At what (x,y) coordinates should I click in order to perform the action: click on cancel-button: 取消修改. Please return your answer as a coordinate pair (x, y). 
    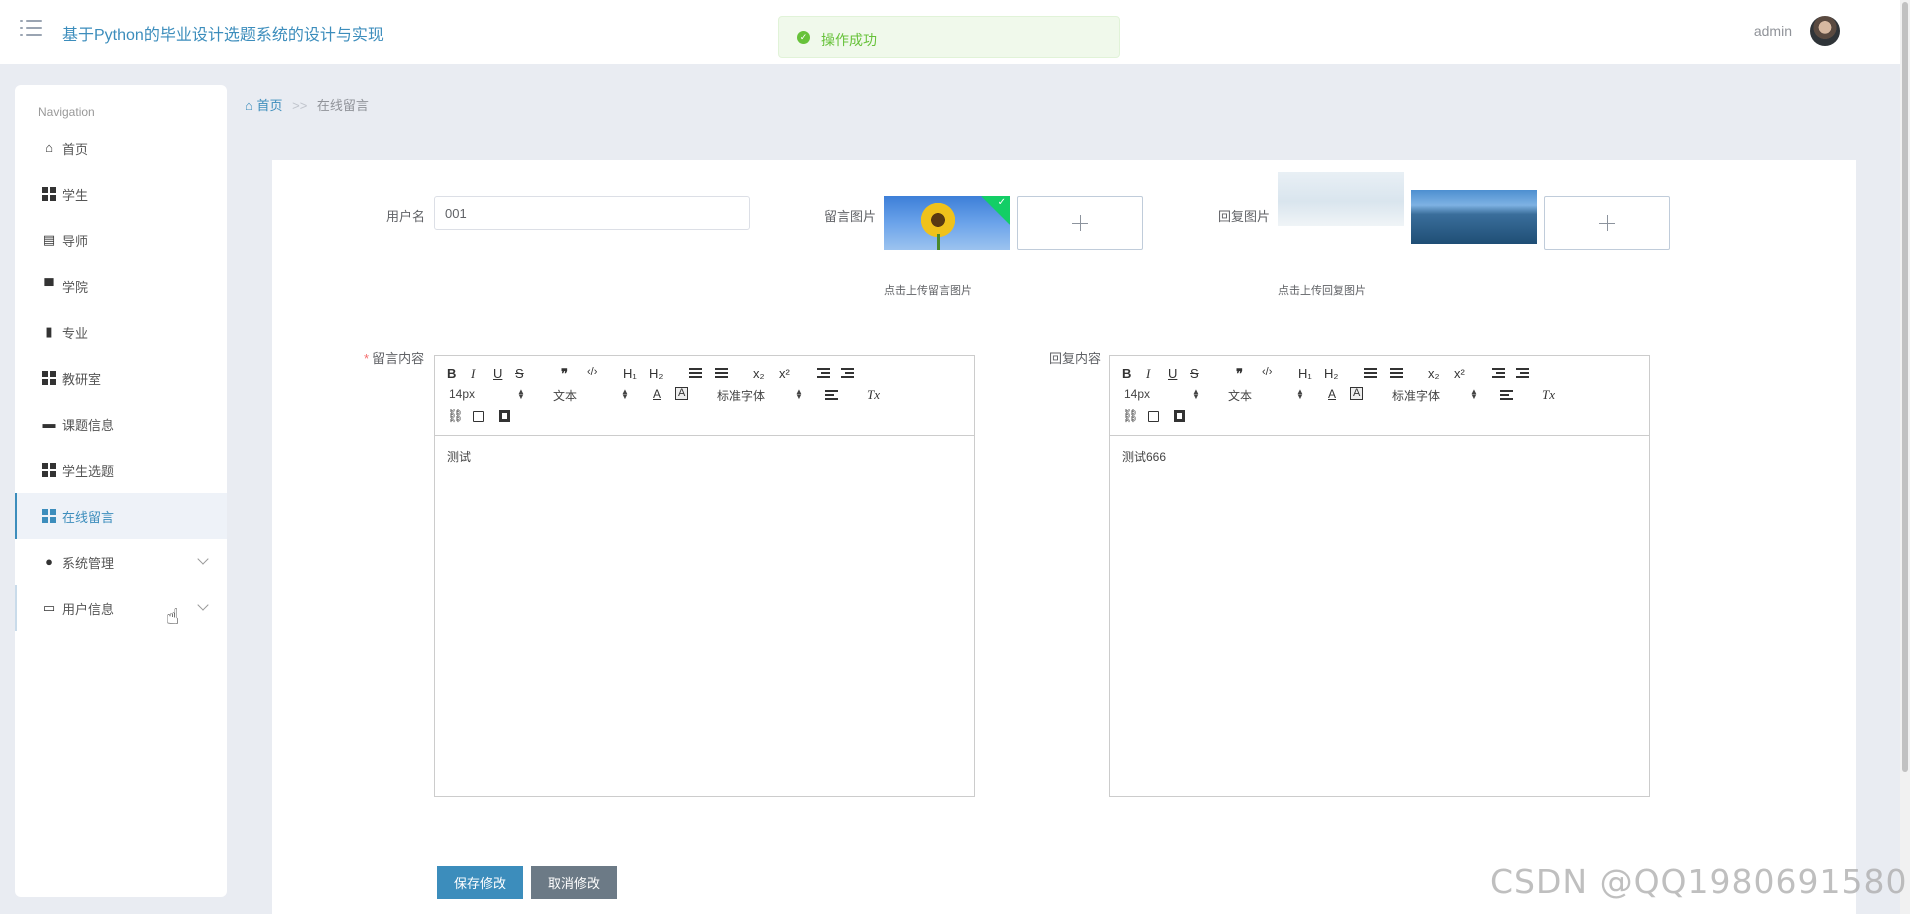
    Looking at the image, I should click on (574, 882).